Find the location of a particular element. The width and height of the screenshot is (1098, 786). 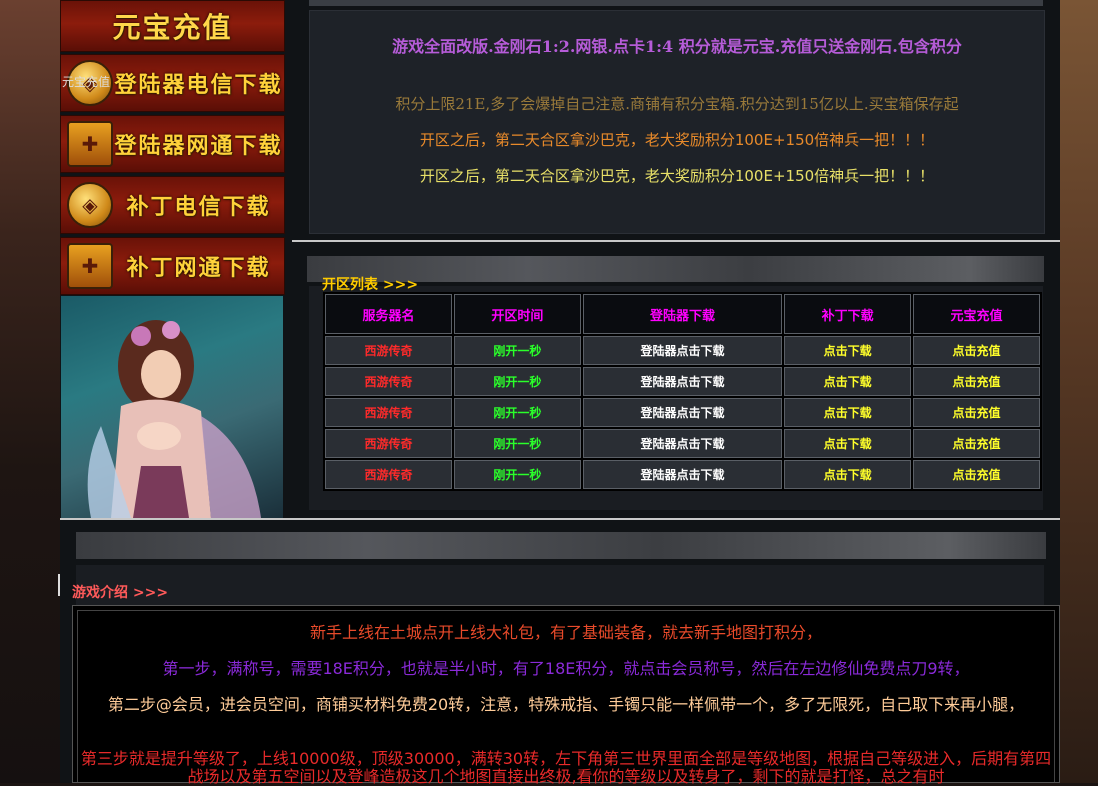

notice-line-3: 开区之后，第二天合区拿沙巴克，老大奖励积分100E+150倍神兵一把！！！ is located at coordinates (677, 140).